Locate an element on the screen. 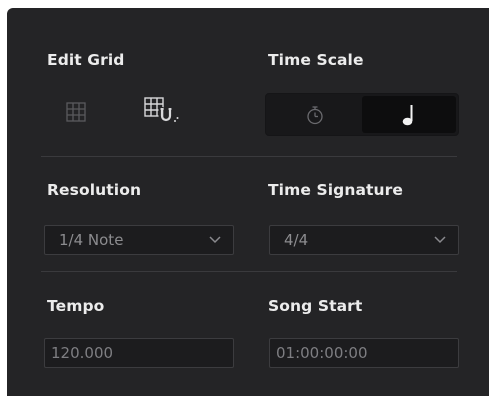 This screenshot has width=489, height=396. quarter-note-icon is located at coordinates (407, 114).